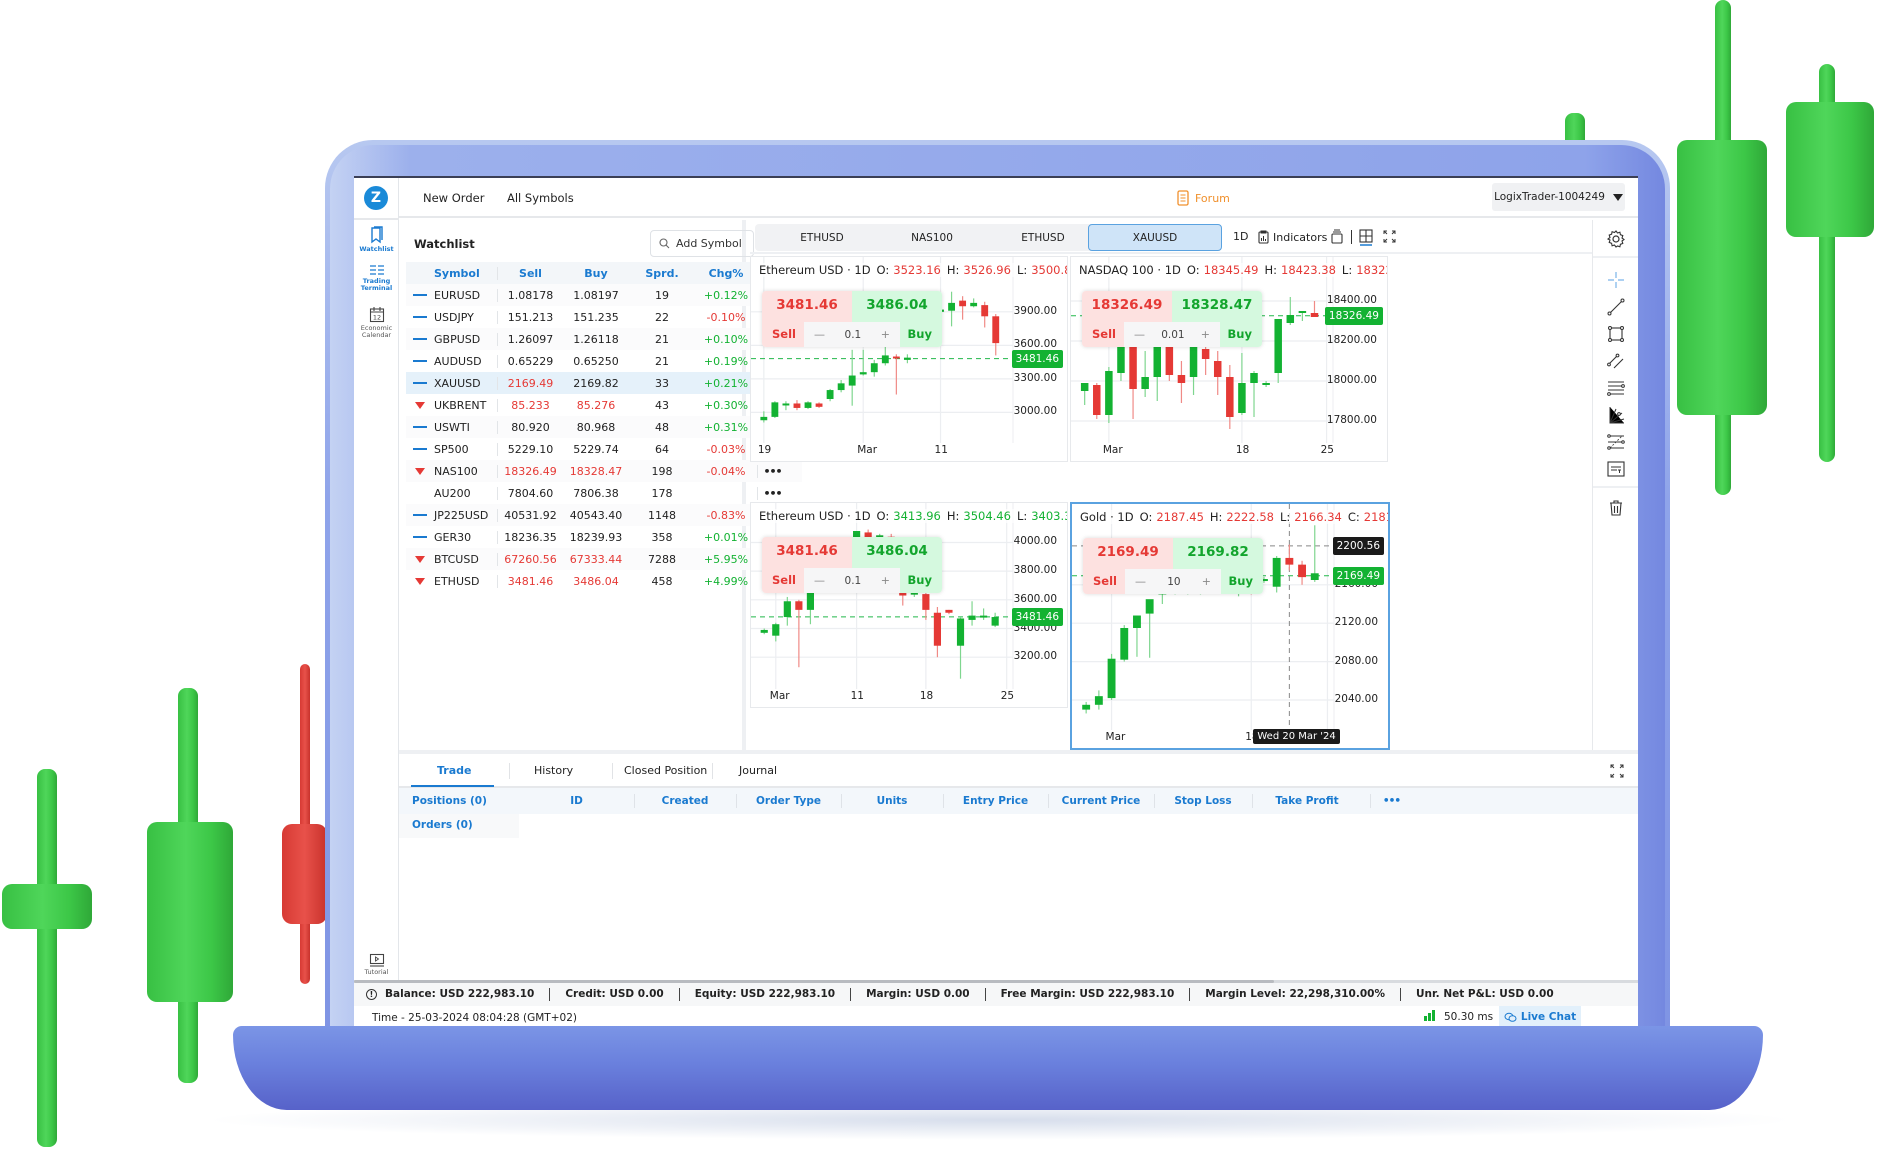  What do you see at coordinates (995, 801) in the screenshot?
I see `col-entry-price: Entry Price` at bounding box center [995, 801].